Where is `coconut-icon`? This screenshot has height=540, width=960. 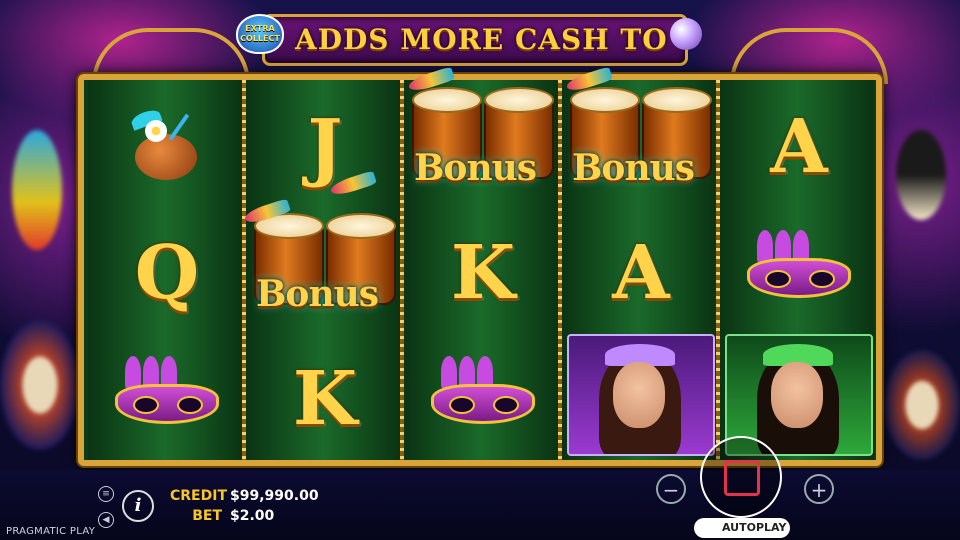
coconut-icon is located at coordinates (167, 144).